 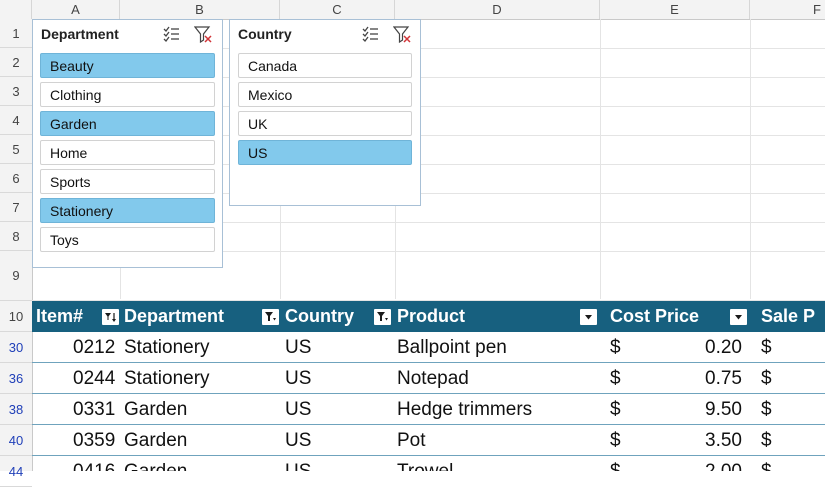 What do you see at coordinates (94, 347) in the screenshot?
I see `cell-item-number: 0212` at bounding box center [94, 347].